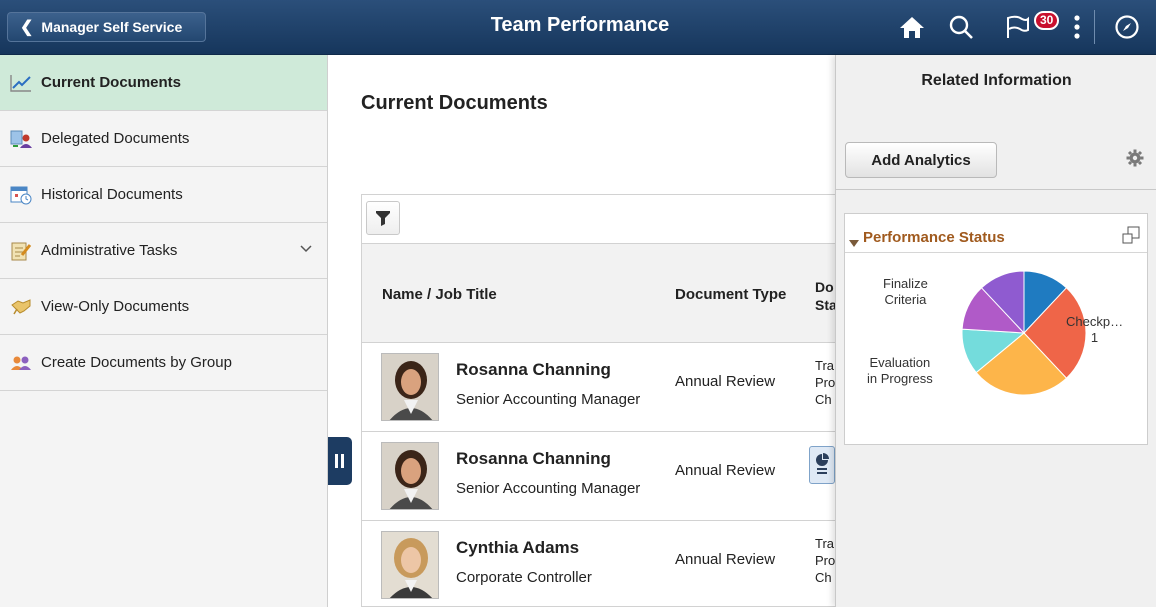 This screenshot has height=607, width=1156. Describe the element at coordinates (921, 160) in the screenshot. I see `add-analytics-button: Add Analytics` at that location.